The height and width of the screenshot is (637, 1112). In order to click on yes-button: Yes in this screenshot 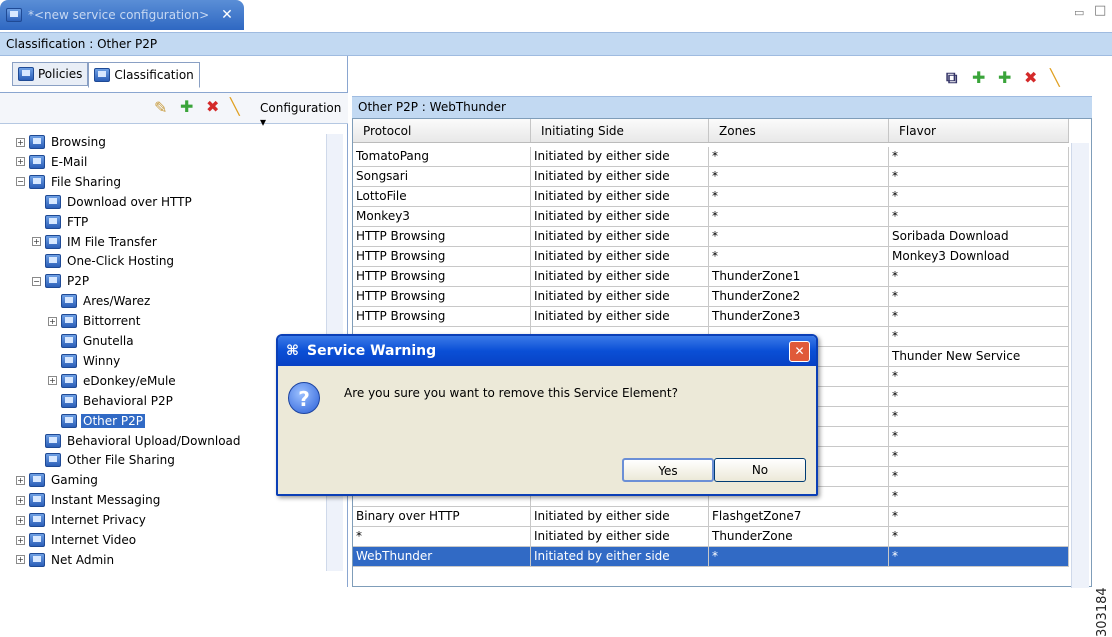, I will do `click(668, 470)`.